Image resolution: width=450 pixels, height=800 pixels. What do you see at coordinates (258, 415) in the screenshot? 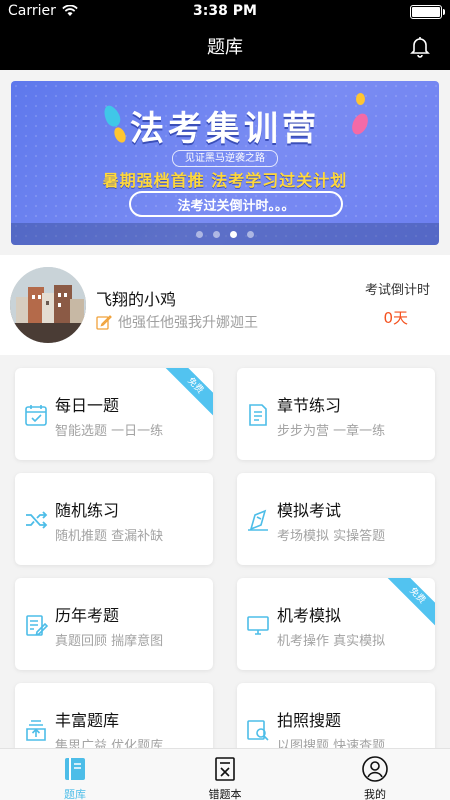
I see `document-list-icon` at bounding box center [258, 415].